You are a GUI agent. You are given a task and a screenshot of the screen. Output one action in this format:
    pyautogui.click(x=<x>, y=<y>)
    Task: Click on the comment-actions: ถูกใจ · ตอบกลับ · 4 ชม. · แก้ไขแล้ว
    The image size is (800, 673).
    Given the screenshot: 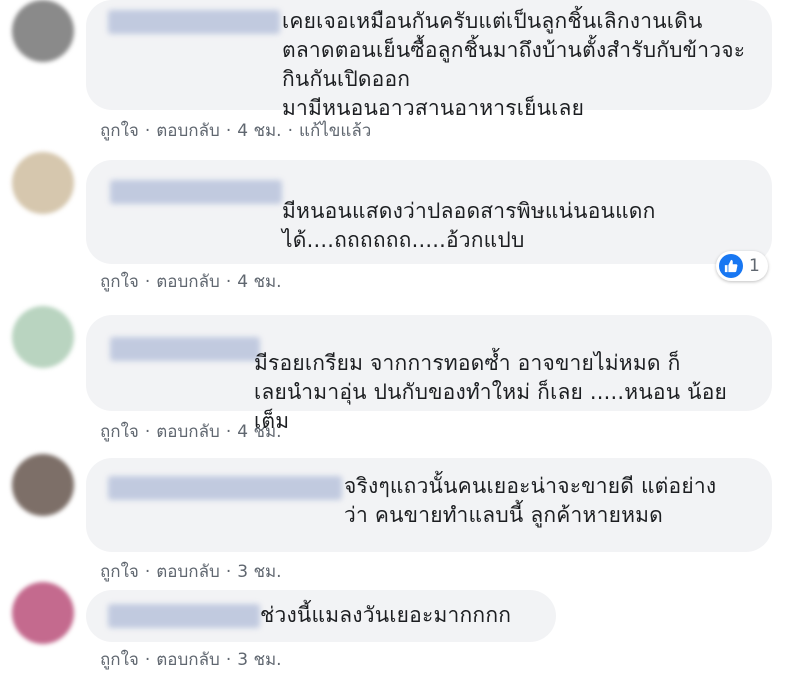 What is the action you would take?
    pyautogui.click(x=235, y=130)
    